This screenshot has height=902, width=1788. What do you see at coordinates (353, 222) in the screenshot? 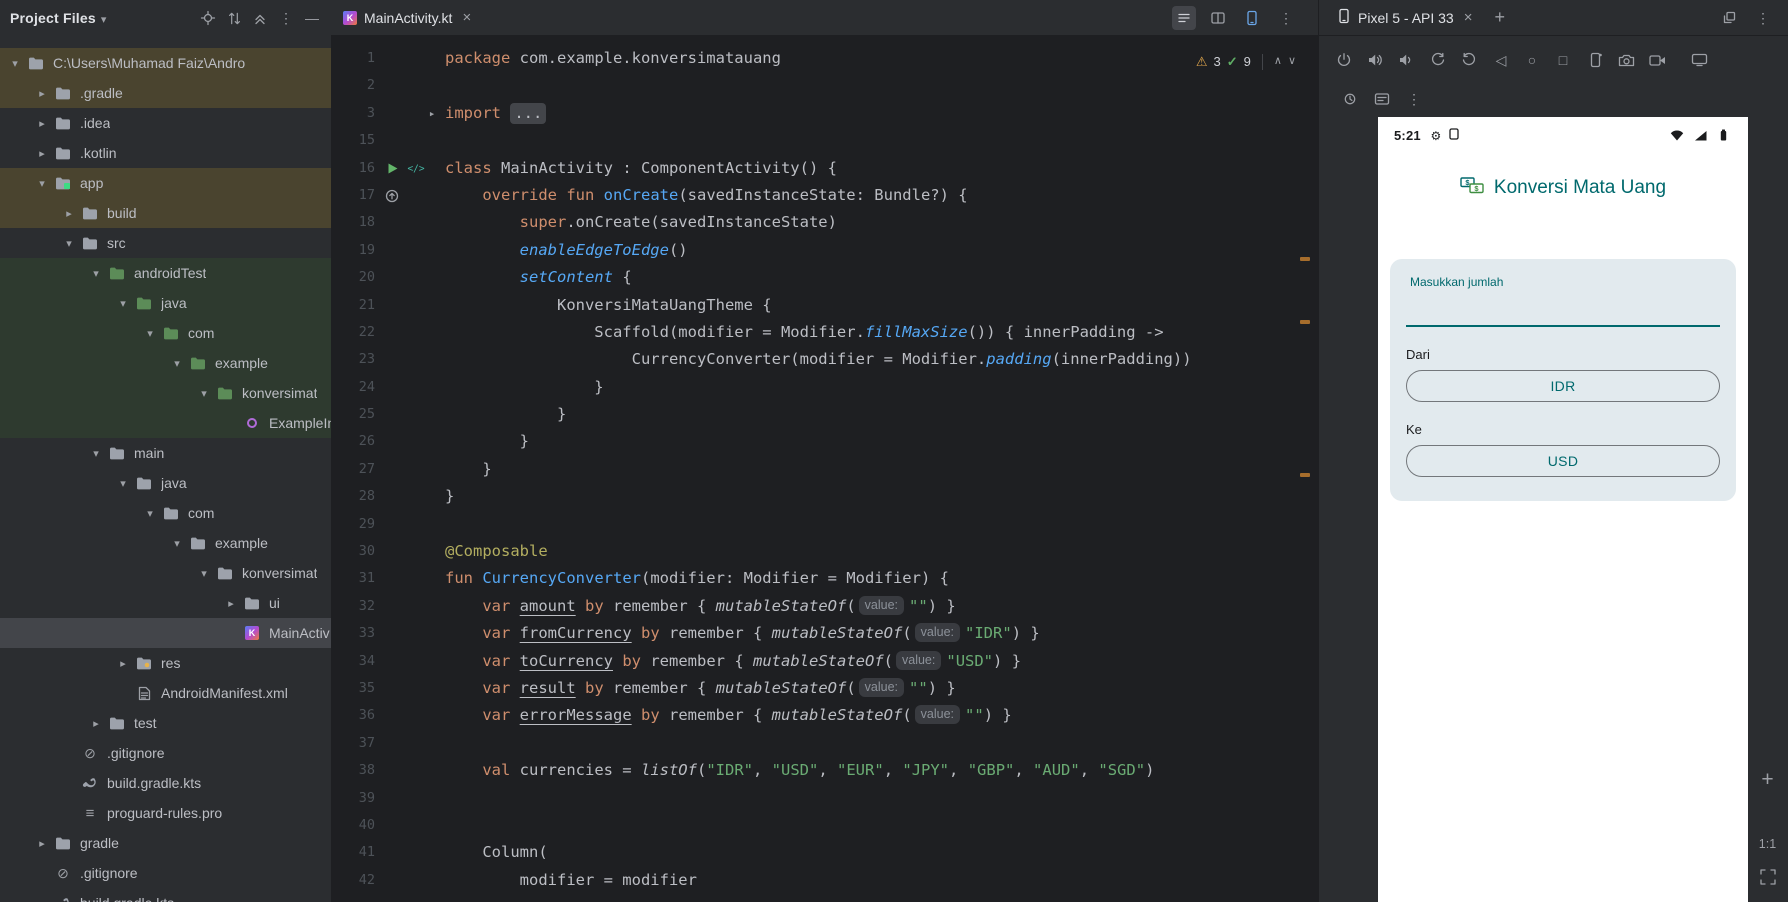
I see `line-number: 18` at bounding box center [353, 222].